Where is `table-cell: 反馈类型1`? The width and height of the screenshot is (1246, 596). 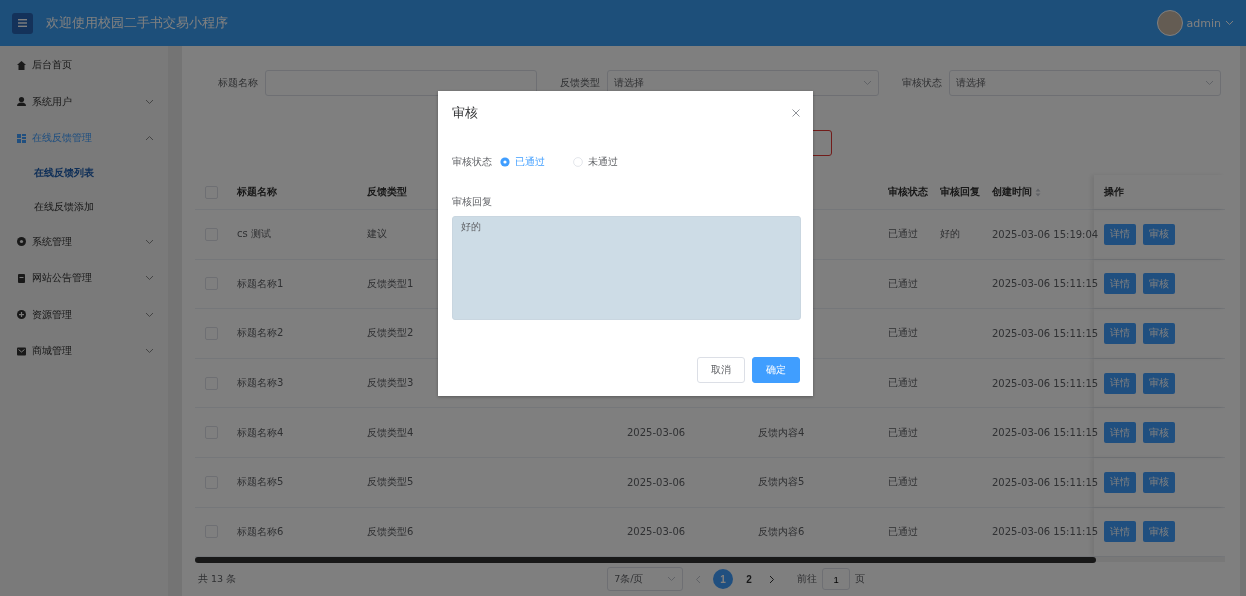 table-cell: 反馈类型1 is located at coordinates (390, 283).